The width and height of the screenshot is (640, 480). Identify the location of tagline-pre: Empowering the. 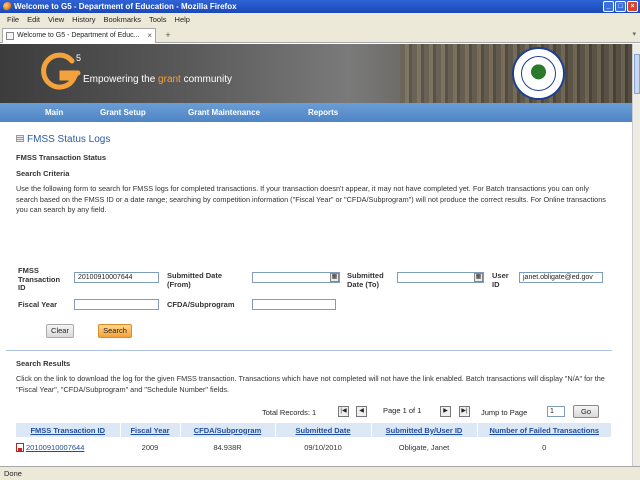
(121, 79).